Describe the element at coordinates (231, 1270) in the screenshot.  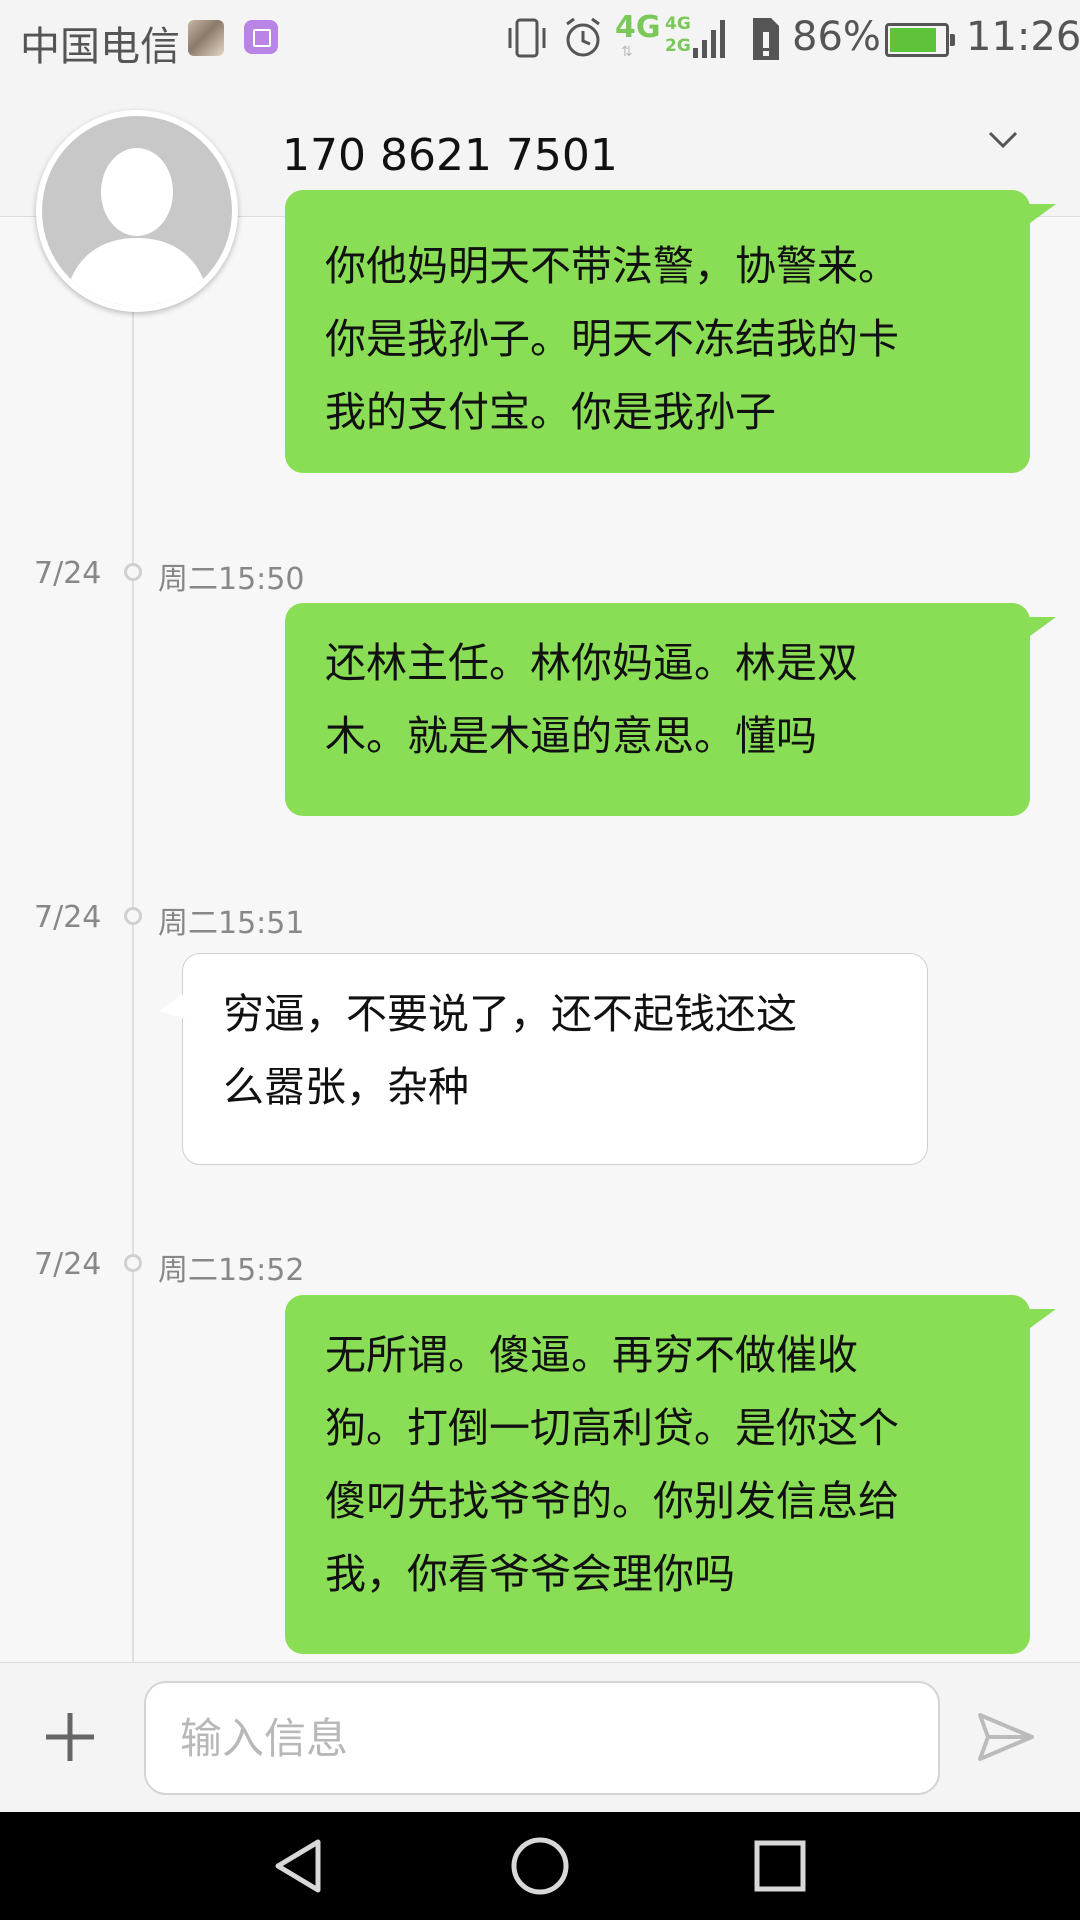
I see `message-time: 周二15:52` at that location.